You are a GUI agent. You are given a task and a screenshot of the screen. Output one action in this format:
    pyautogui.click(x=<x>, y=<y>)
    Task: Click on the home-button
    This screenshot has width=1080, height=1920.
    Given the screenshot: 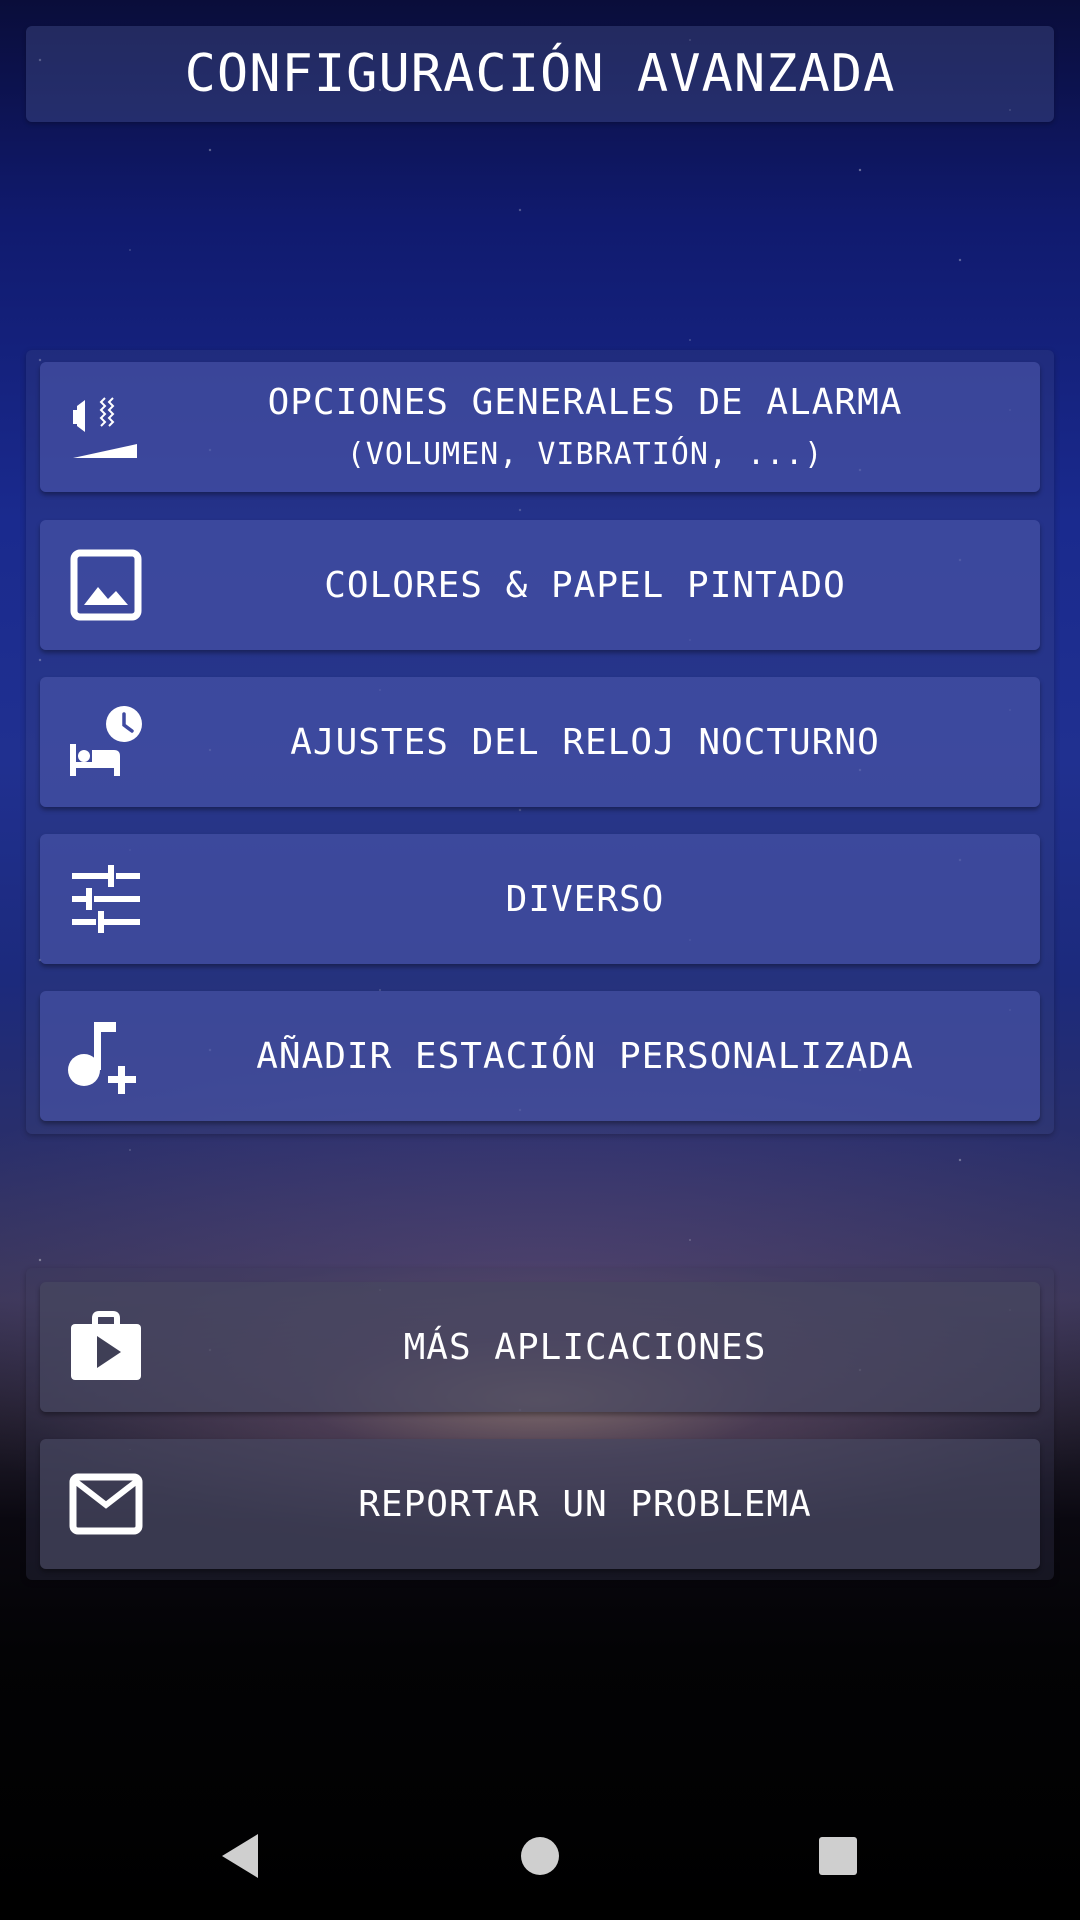 What is the action you would take?
    pyautogui.click(x=540, y=1858)
    